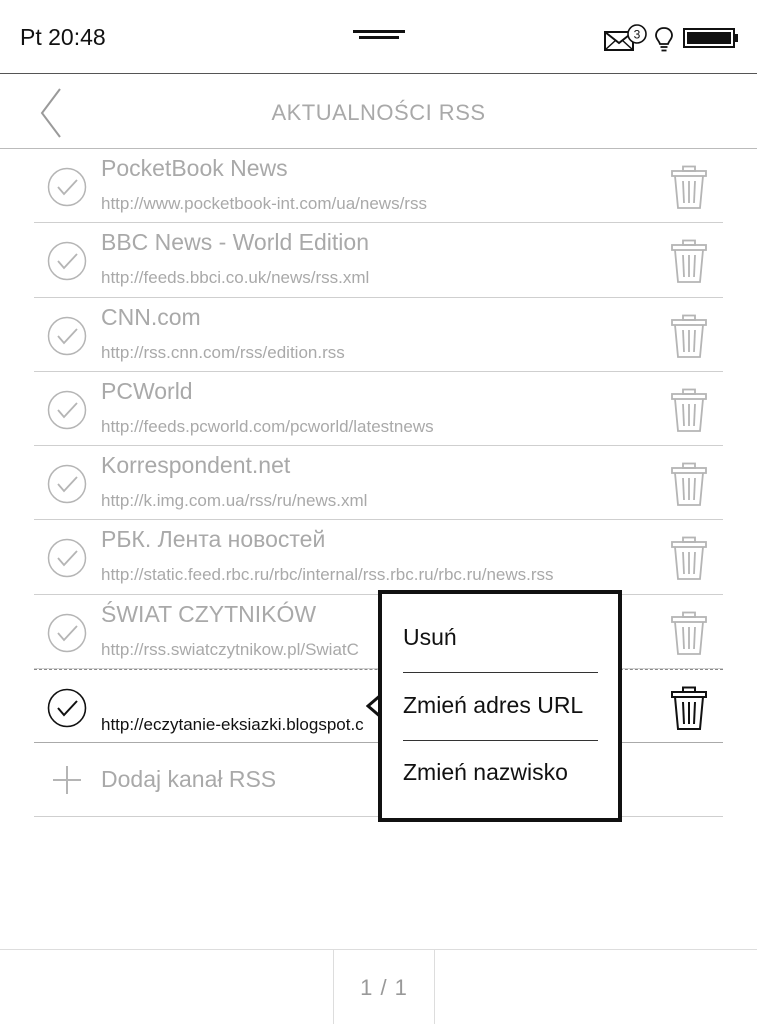  Describe the element at coordinates (213, 539) in the screenshot. I see `feed-name: РБК. Лента новостей` at that location.